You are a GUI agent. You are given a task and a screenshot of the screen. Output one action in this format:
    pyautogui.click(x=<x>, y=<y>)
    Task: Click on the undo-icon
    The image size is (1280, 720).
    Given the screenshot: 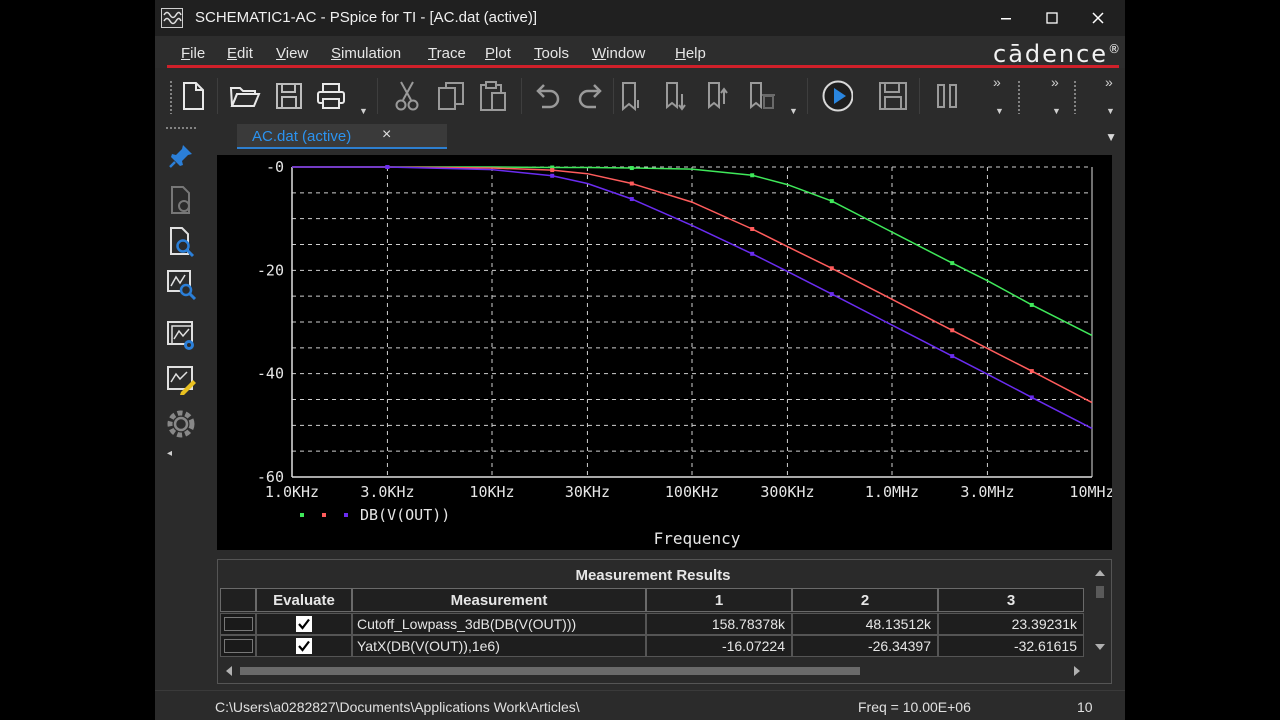 What is the action you would take?
    pyautogui.click(x=548, y=96)
    